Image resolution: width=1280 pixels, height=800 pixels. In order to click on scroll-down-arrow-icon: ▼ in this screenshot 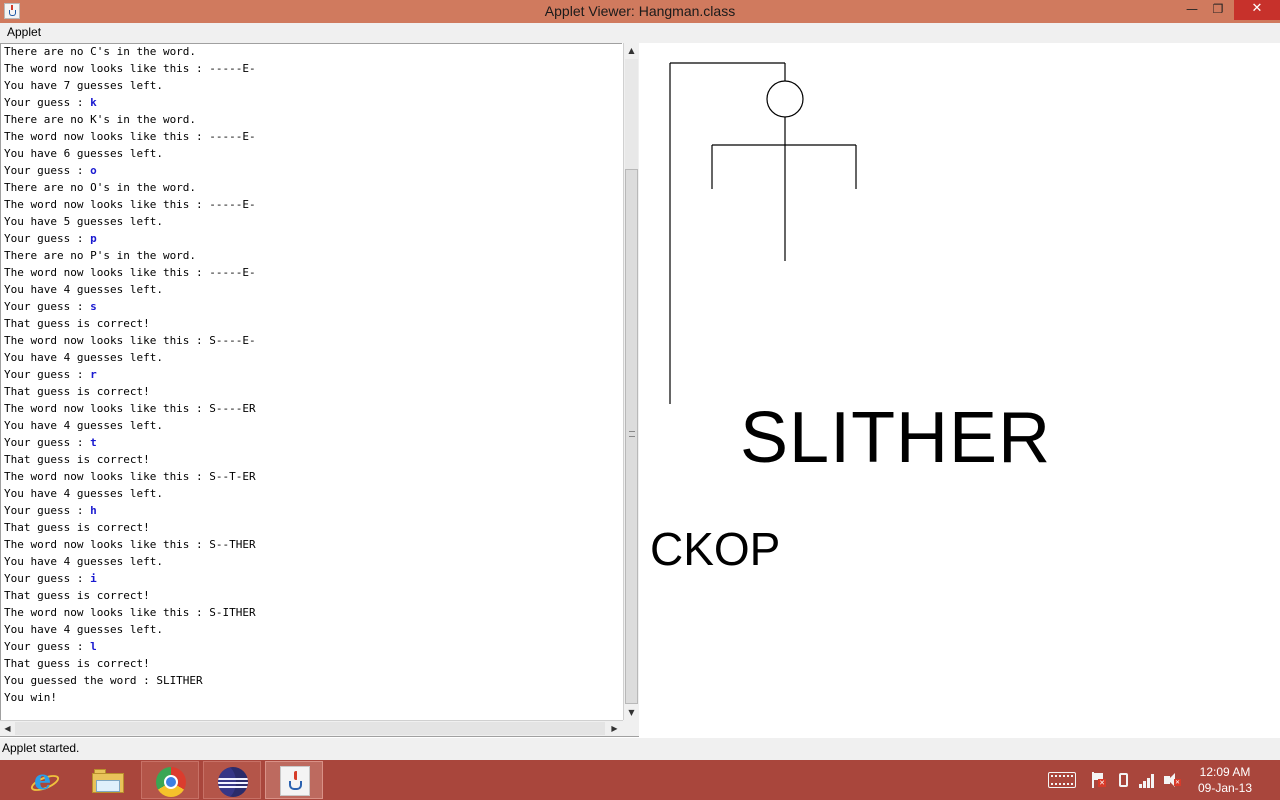, I will do `click(631, 712)`.